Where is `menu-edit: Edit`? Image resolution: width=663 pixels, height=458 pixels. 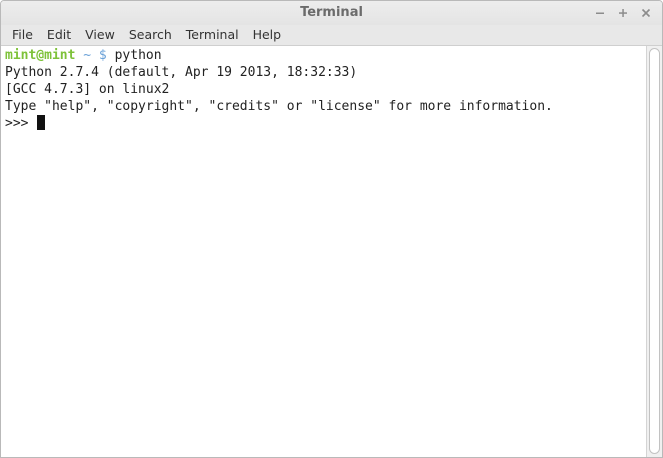 menu-edit: Edit is located at coordinates (59, 35).